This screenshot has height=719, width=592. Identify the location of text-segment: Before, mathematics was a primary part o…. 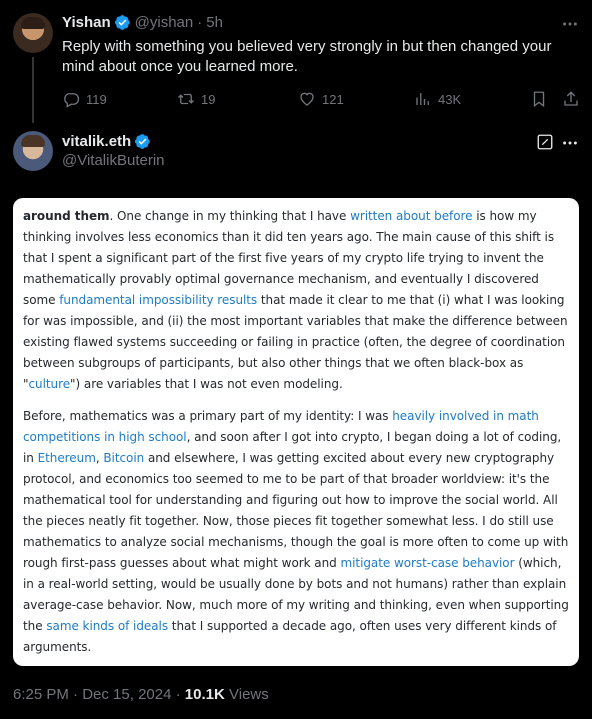
(208, 416).